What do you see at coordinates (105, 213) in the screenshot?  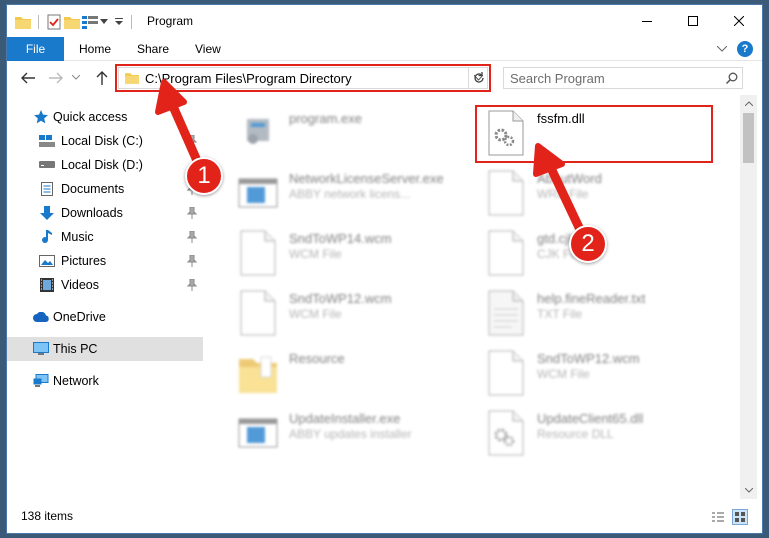 I see `sidebar-item-downloads: Downloads` at bounding box center [105, 213].